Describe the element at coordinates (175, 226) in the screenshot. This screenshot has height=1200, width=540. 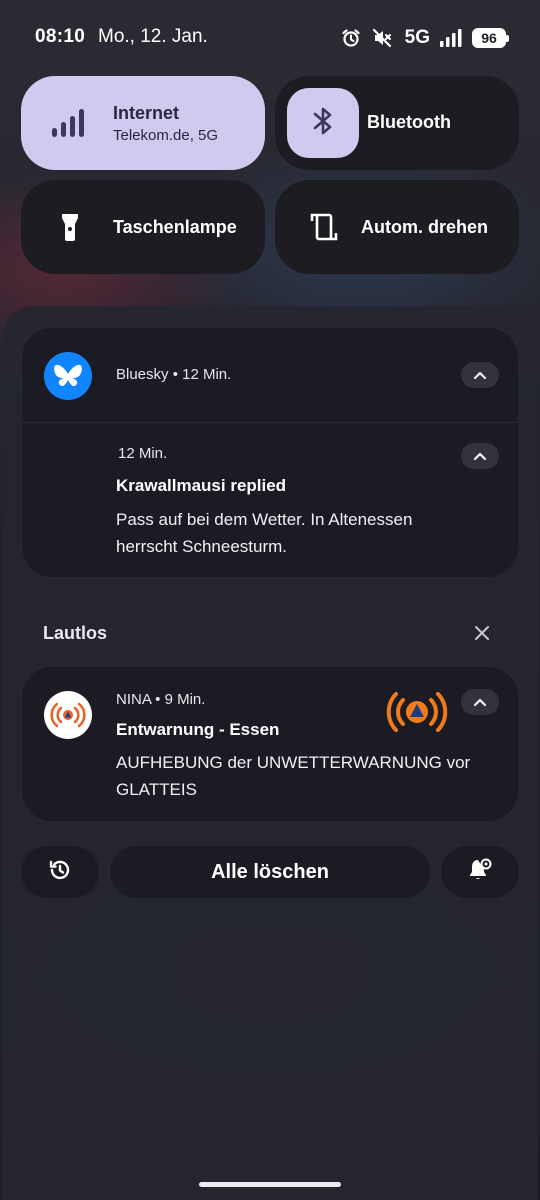
I see `tile-flashlight-label: Taschenlampe` at that location.